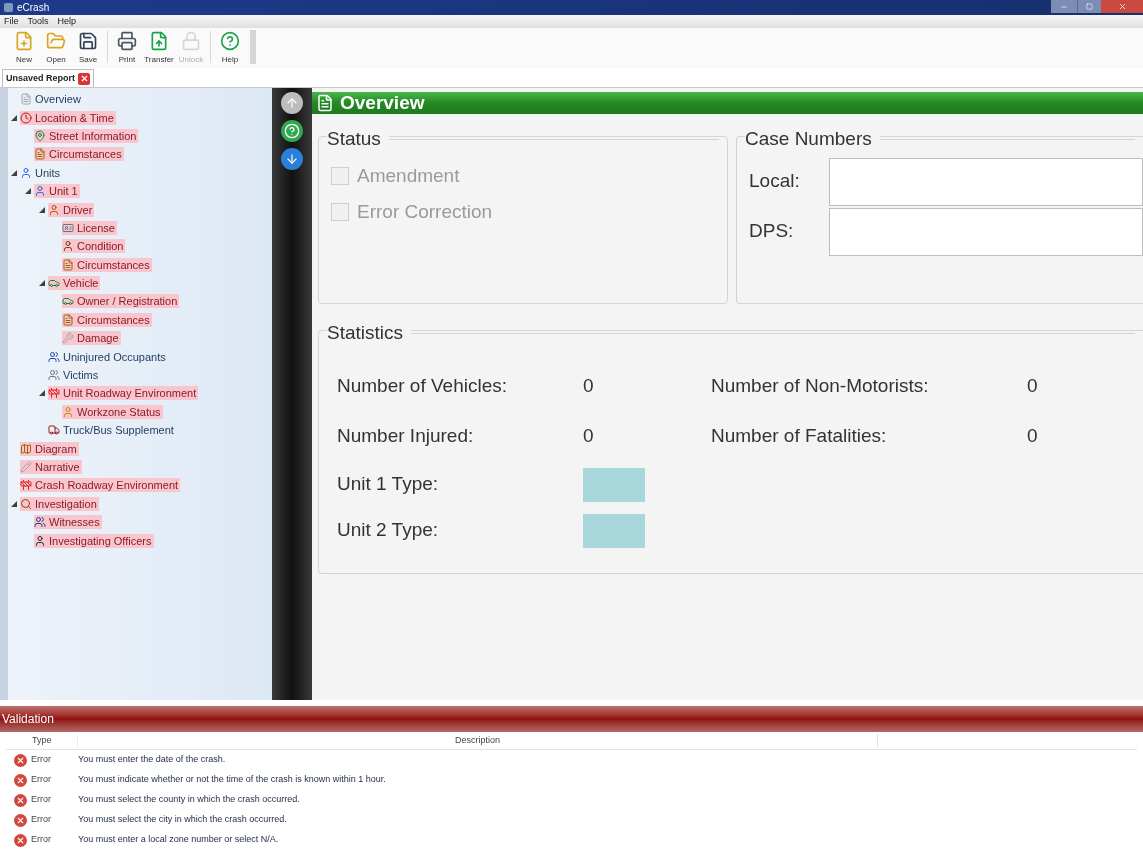 This screenshot has height=856, width=1143. I want to click on pencil-icon, so click(26, 467).